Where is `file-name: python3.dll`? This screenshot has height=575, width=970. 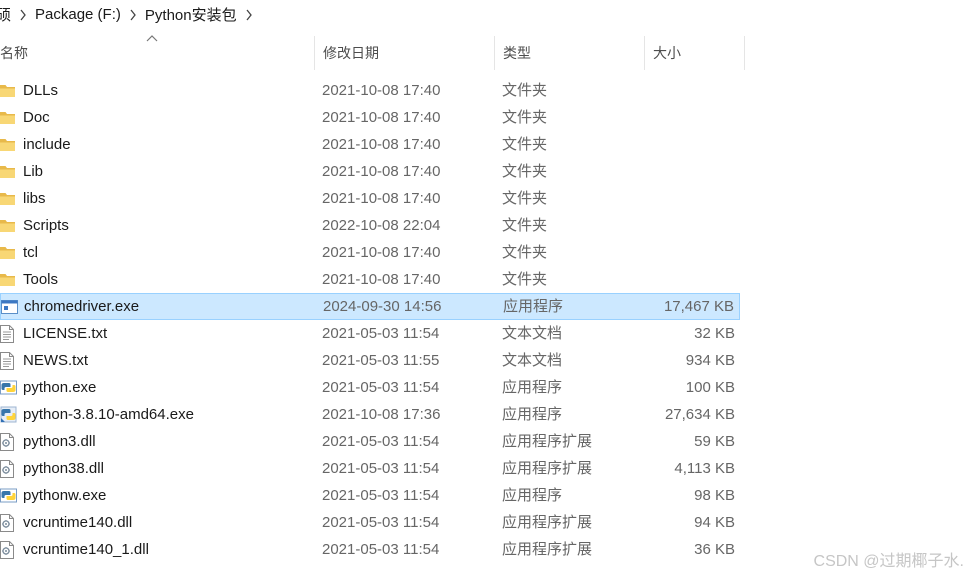
file-name: python3.dll is located at coordinates (59, 441).